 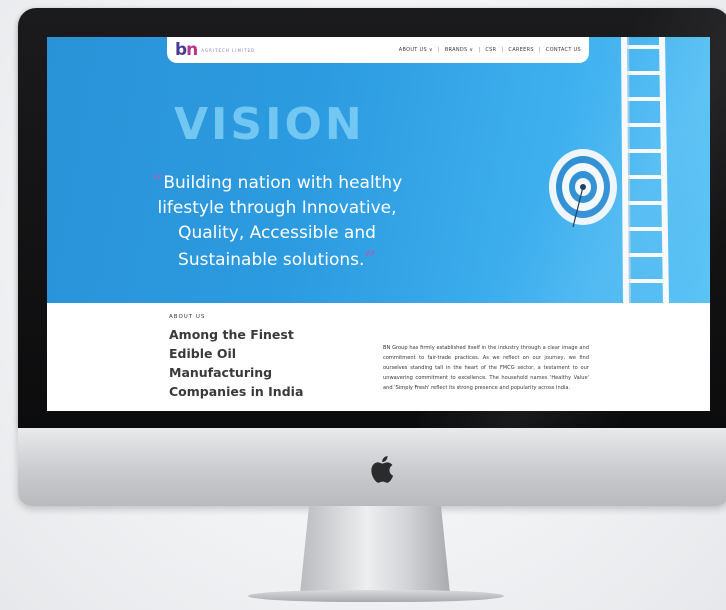 I want to click on nav-item-careers: CAREERS, so click(x=520, y=50).